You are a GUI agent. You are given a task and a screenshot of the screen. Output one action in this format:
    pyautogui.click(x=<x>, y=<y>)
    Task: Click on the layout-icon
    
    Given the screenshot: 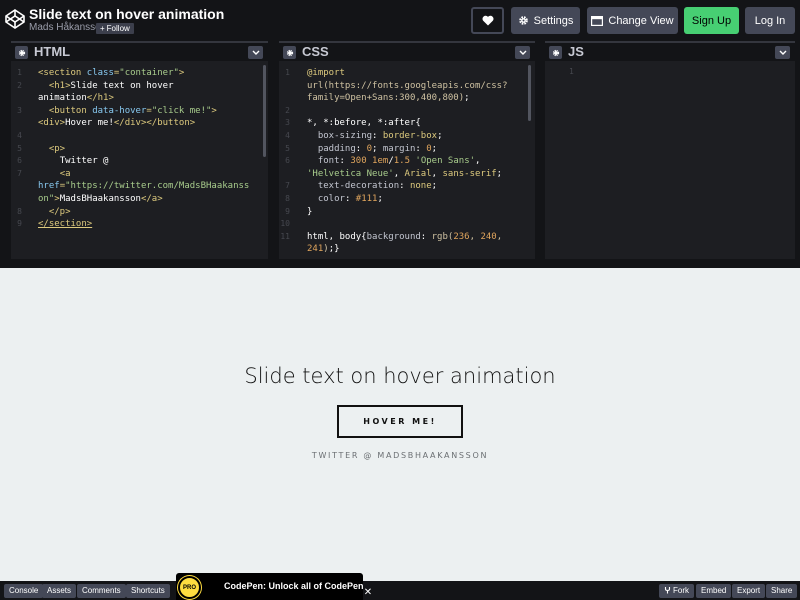 What is the action you would take?
    pyautogui.click(x=597, y=20)
    